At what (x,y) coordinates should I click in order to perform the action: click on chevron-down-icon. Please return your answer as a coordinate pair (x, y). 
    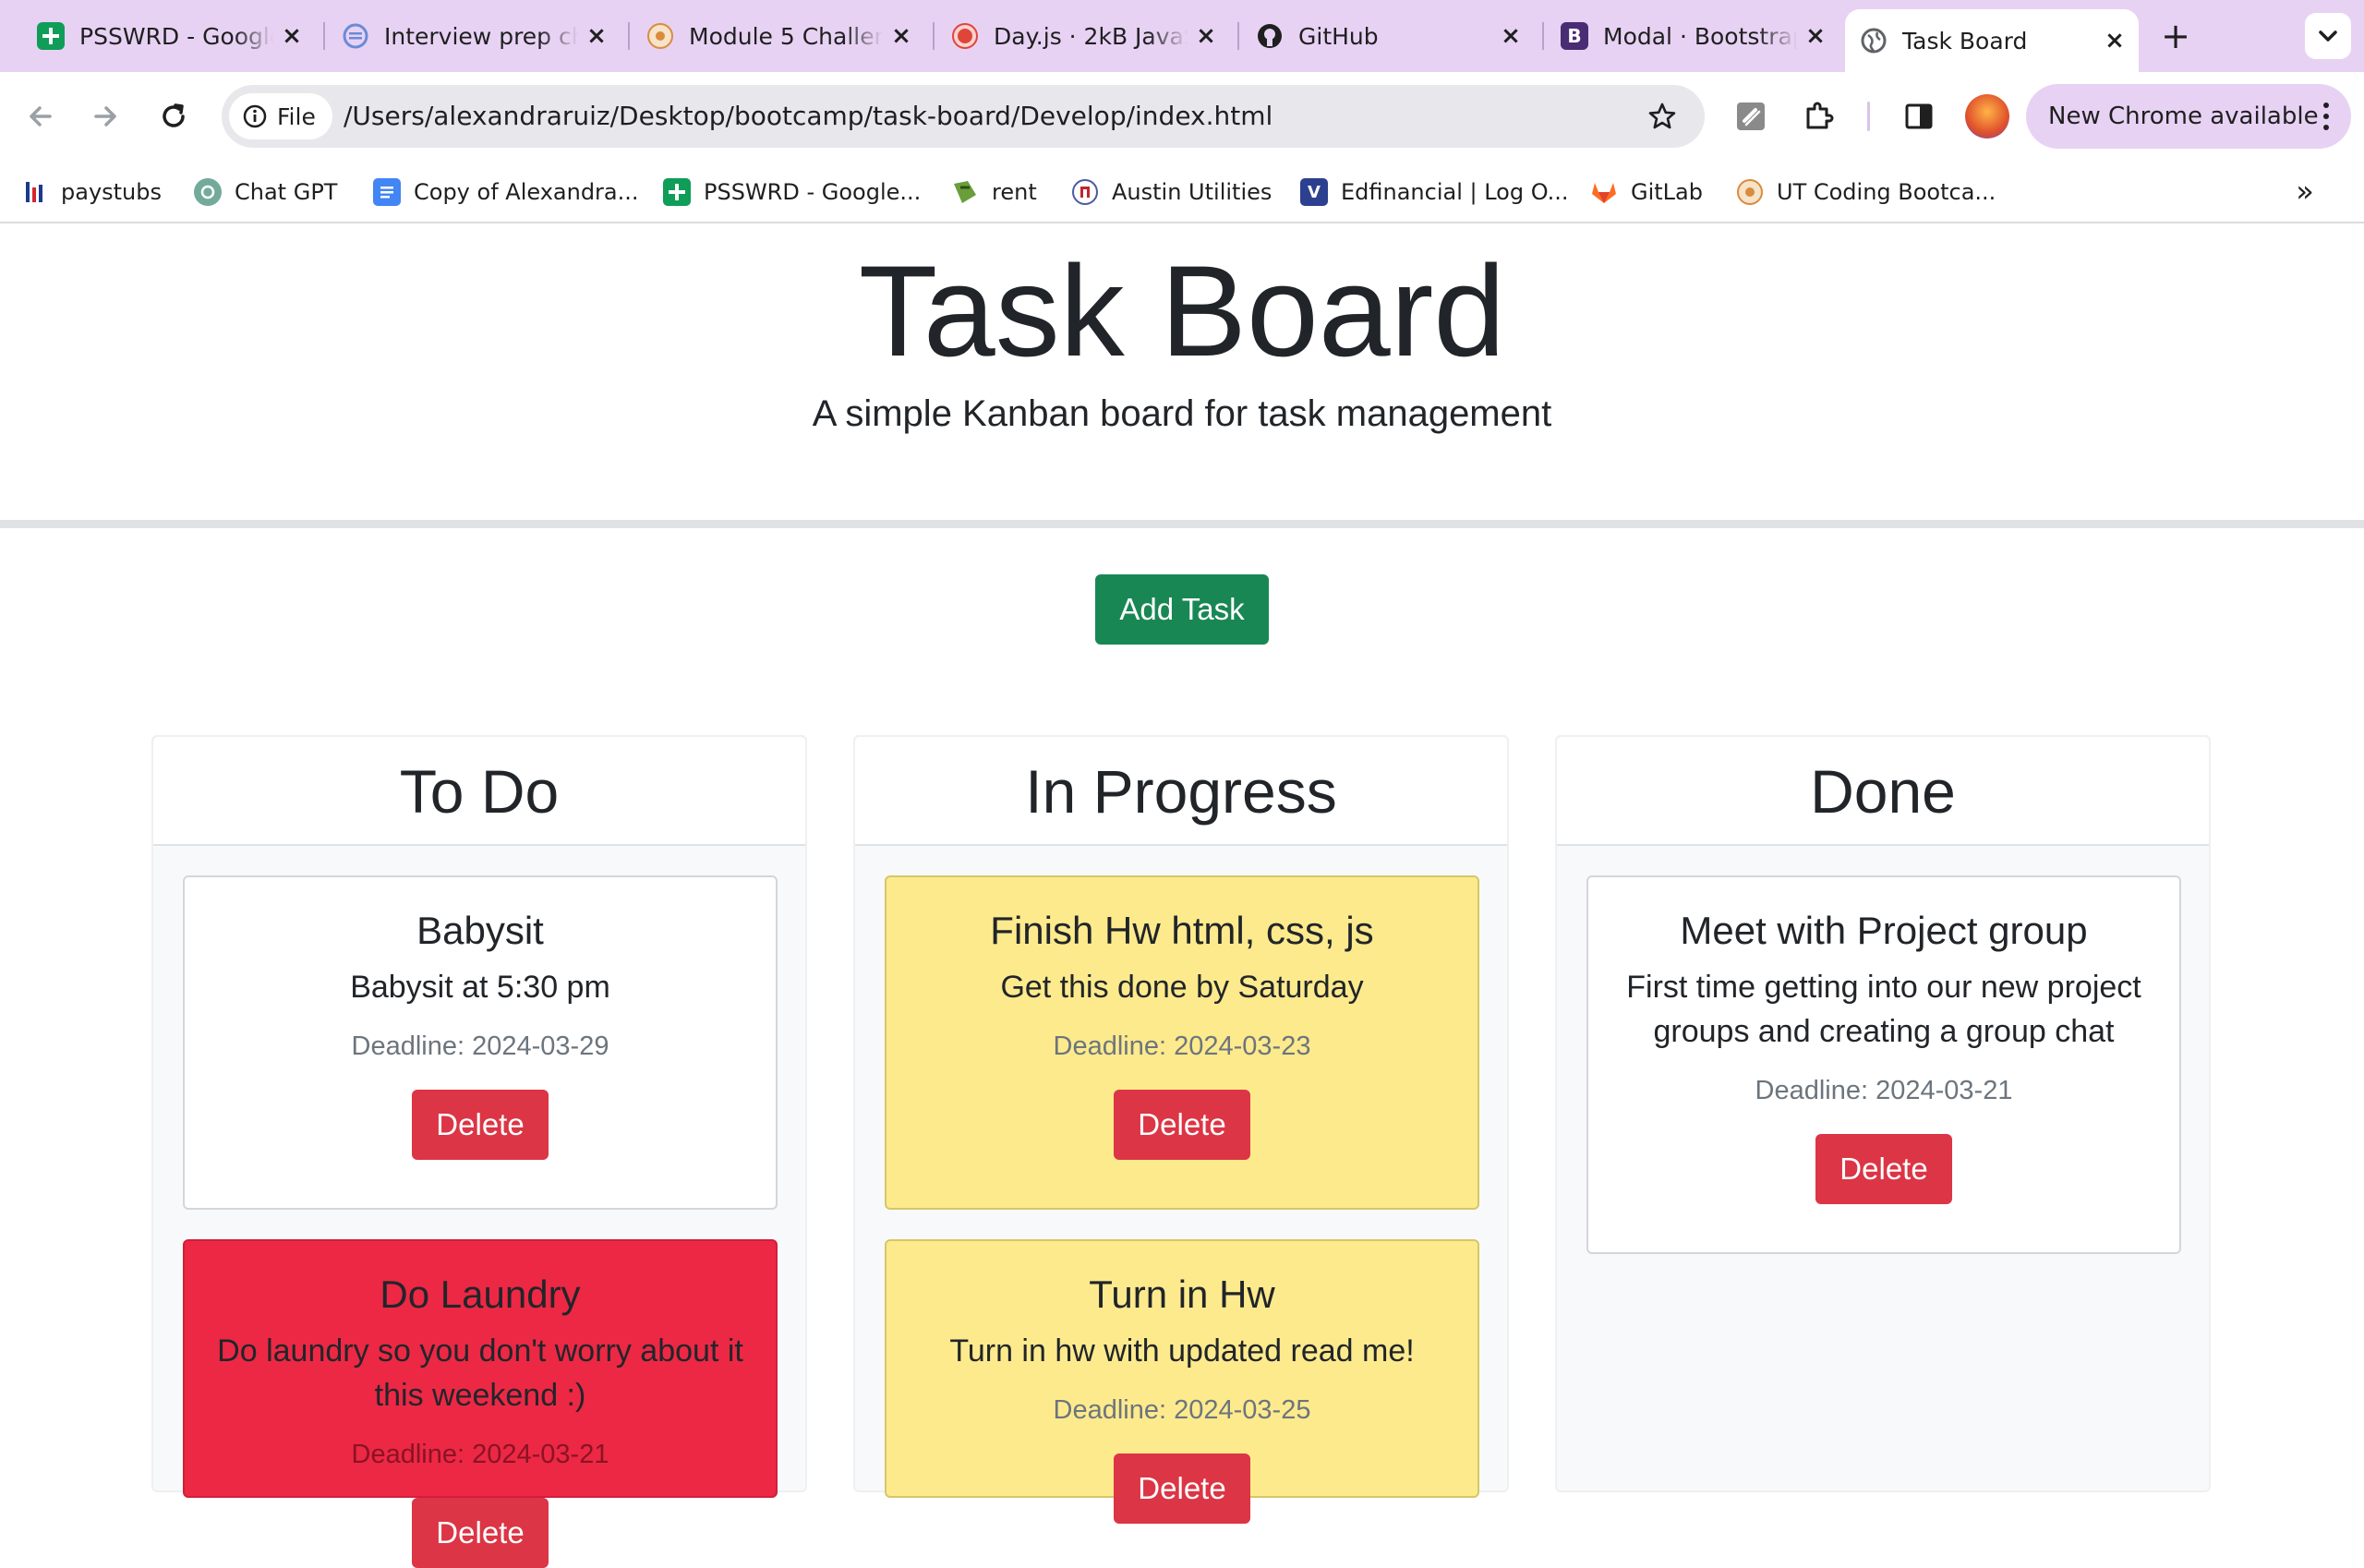
    Looking at the image, I should click on (2328, 36).